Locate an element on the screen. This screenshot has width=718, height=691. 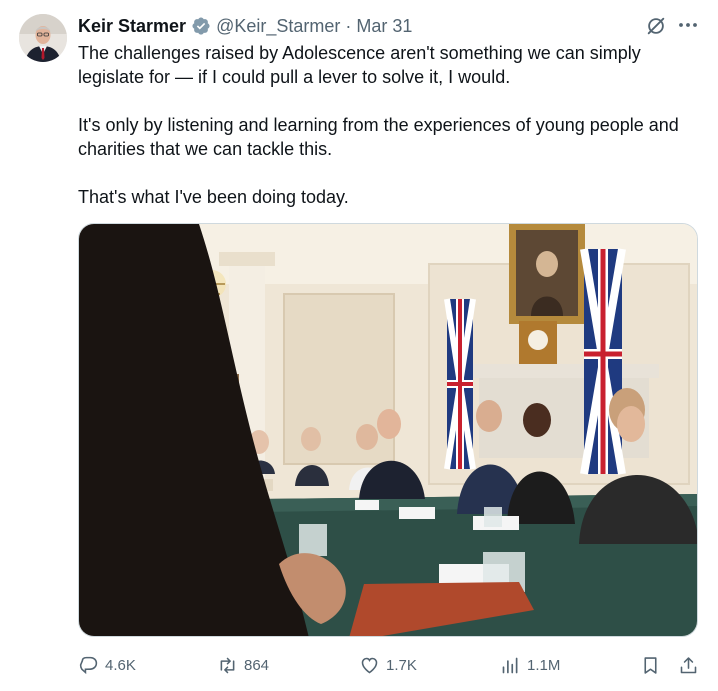
author-name: Keir Starmer is located at coordinates (132, 26).